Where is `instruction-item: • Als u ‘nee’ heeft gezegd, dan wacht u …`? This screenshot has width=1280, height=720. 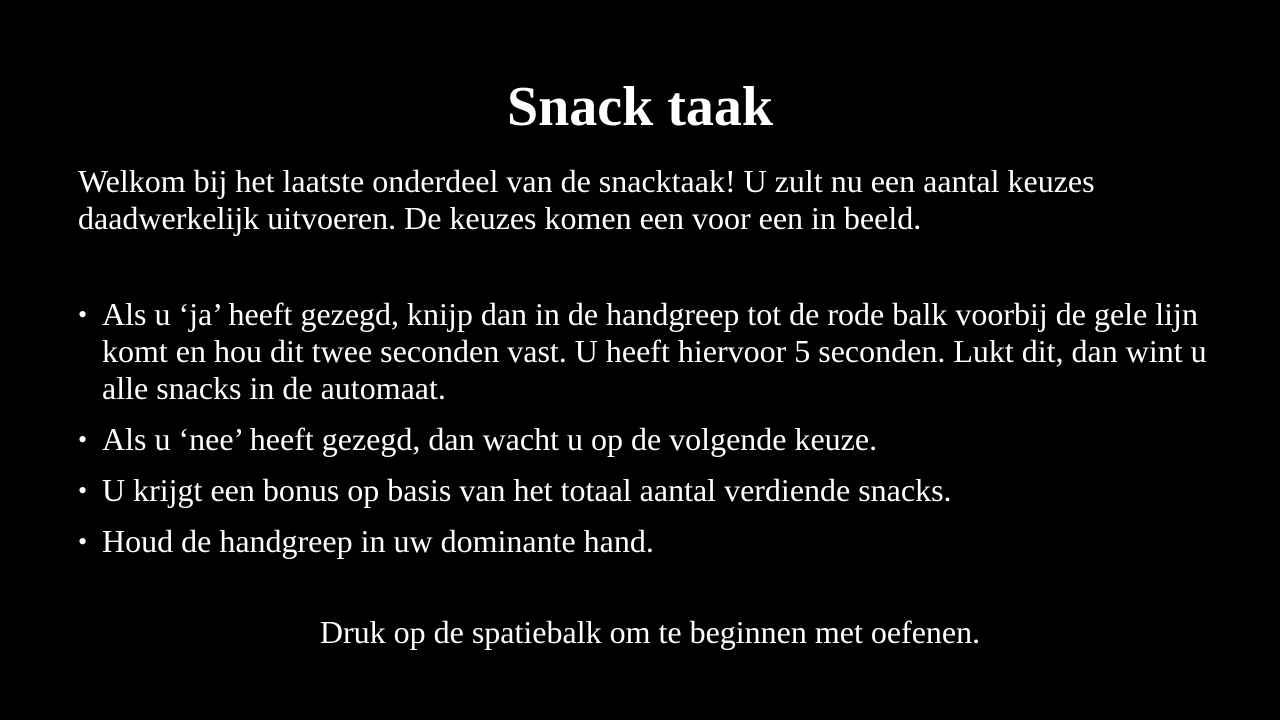
instruction-item: • Als u ‘nee’ heeft gezegd, dan wacht u … is located at coordinates (648, 439).